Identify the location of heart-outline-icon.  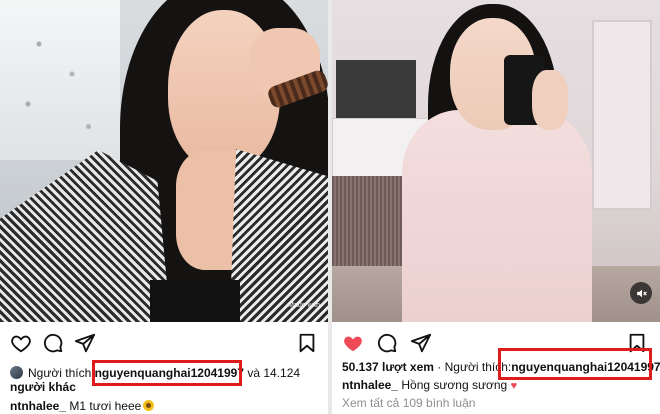
(21, 343).